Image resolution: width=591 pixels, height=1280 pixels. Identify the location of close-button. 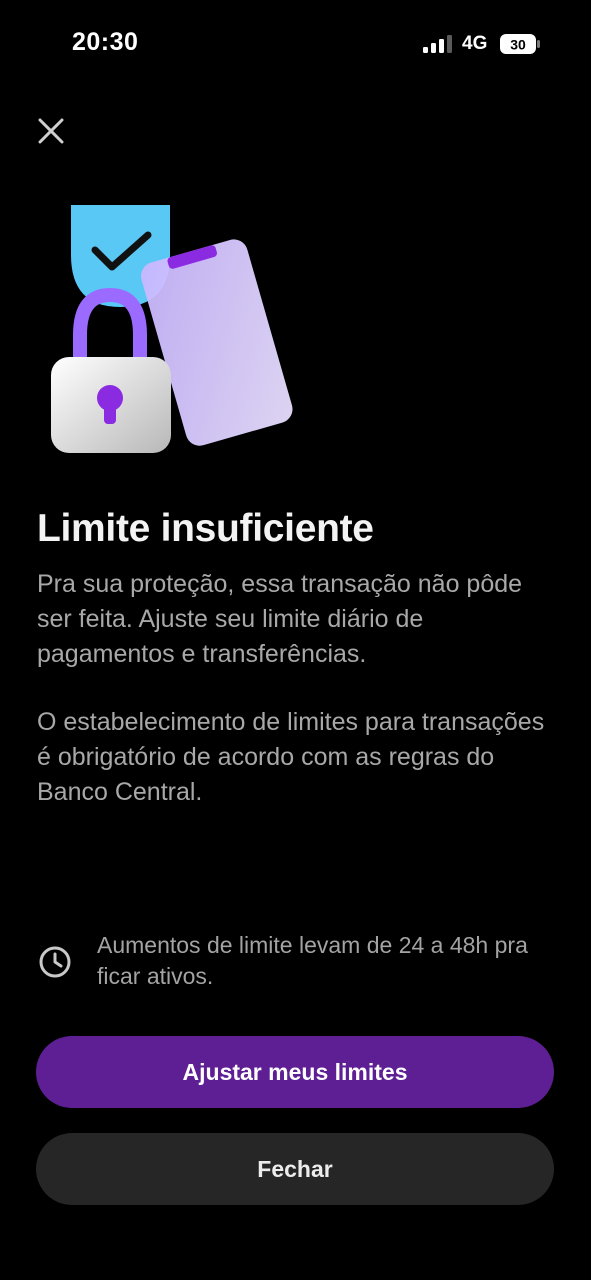
(51, 131).